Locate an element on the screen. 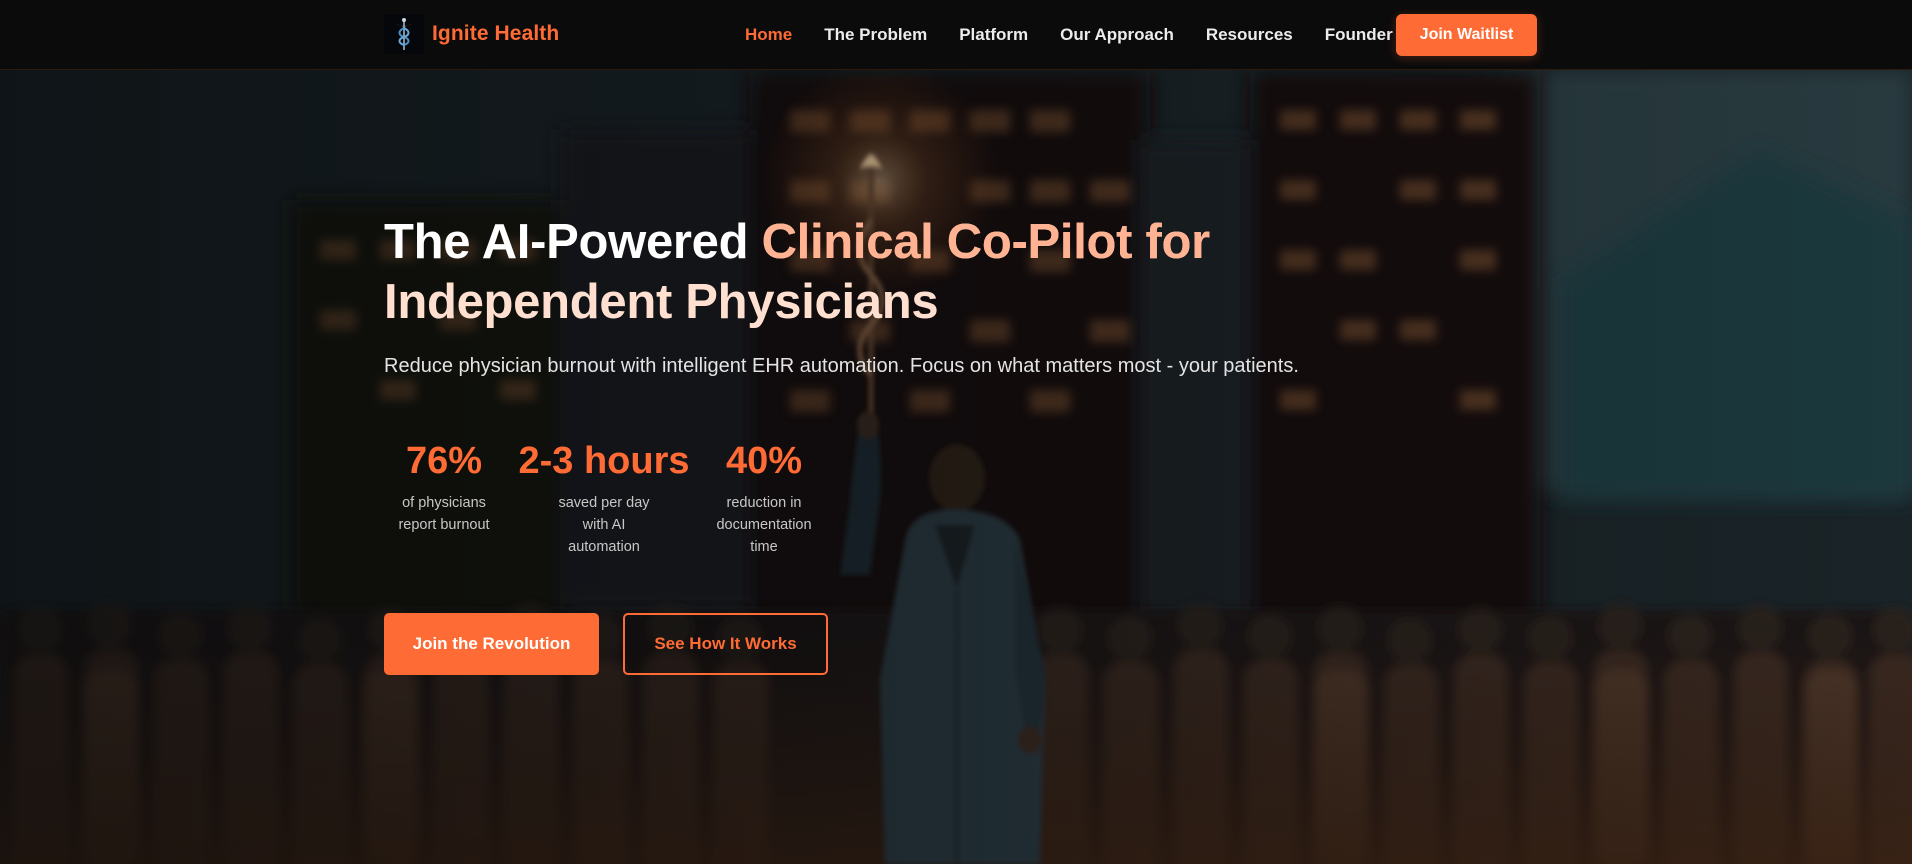 Image resolution: width=1912 pixels, height=864 pixels. stat-documentation-reduction: 40% reduction in documentation time is located at coordinates (764, 498).